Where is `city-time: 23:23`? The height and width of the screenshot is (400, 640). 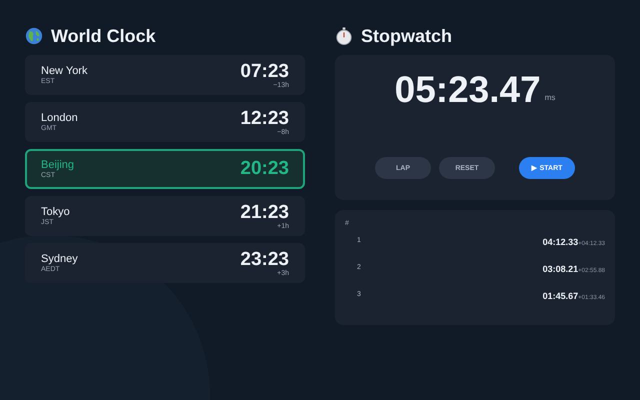 city-time: 23:23 is located at coordinates (264, 260).